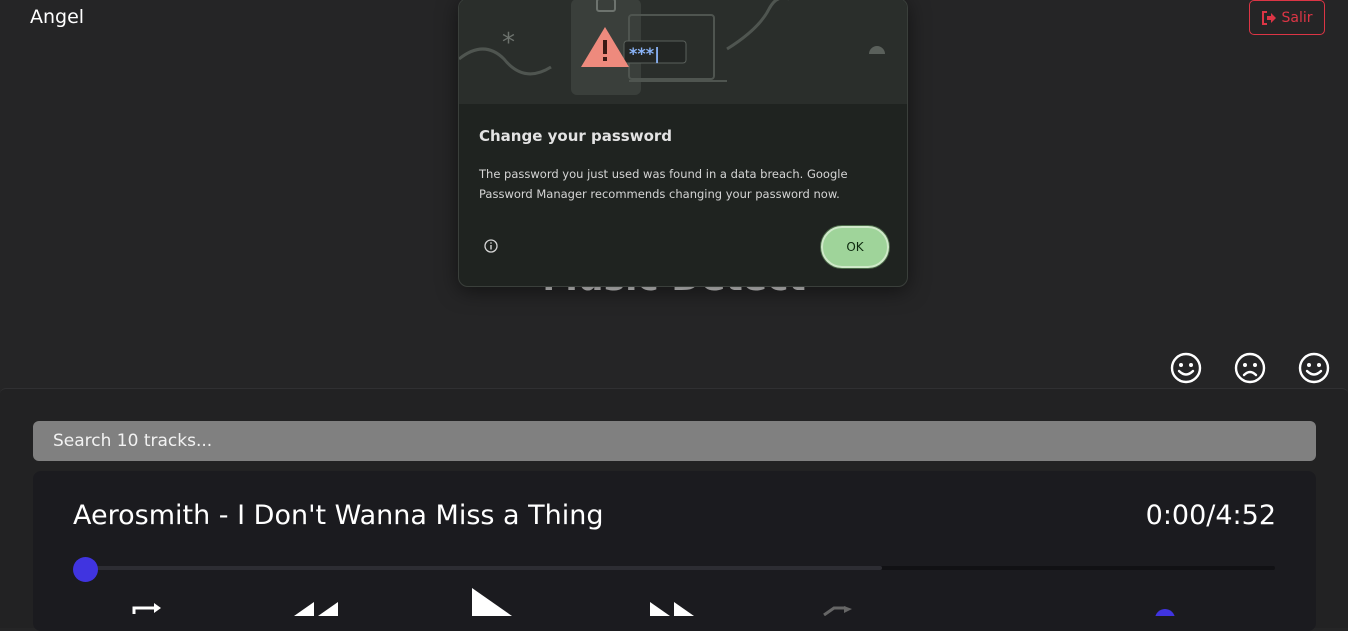 Image resolution: width=1348 pixels, height=631 pixels. I want to click on breach-illustration: * ***|, so click(683, 52).